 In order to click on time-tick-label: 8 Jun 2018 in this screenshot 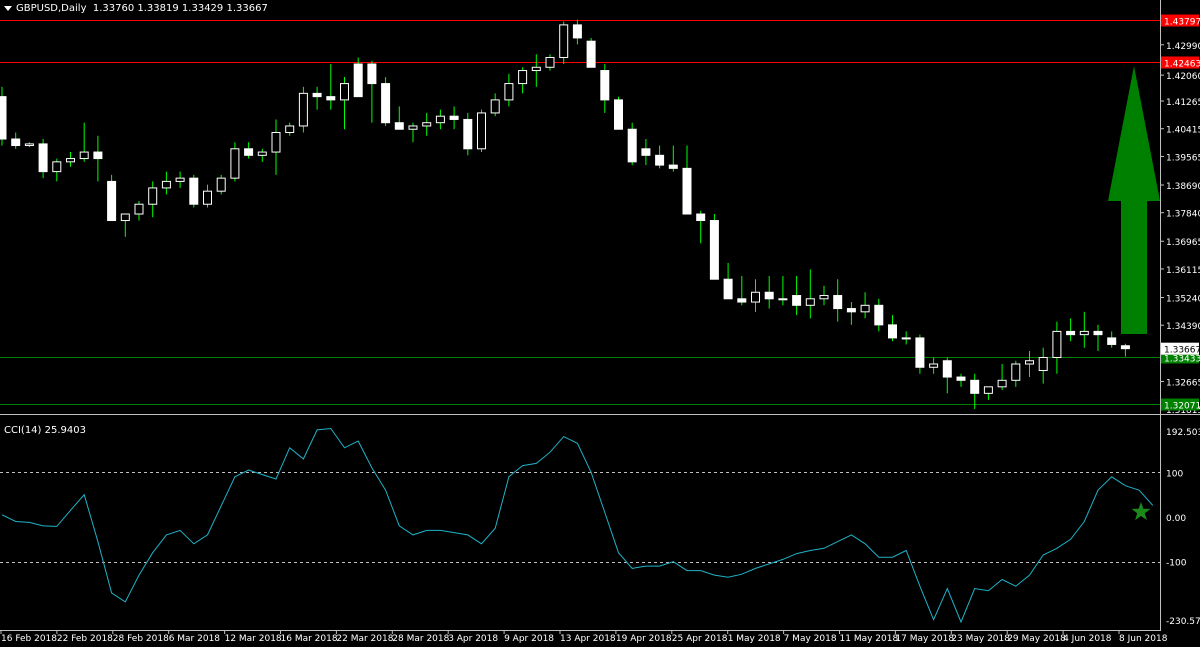, I will do `click(1143, 639)`.